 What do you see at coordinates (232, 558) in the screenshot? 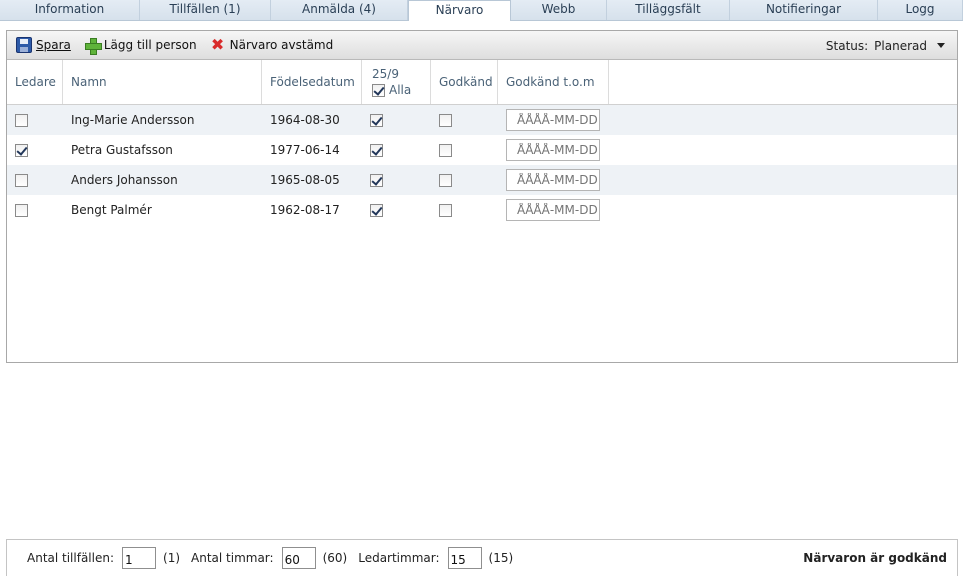
I see `hours-label: Antal timmar:` at bounding box center [232, 558].